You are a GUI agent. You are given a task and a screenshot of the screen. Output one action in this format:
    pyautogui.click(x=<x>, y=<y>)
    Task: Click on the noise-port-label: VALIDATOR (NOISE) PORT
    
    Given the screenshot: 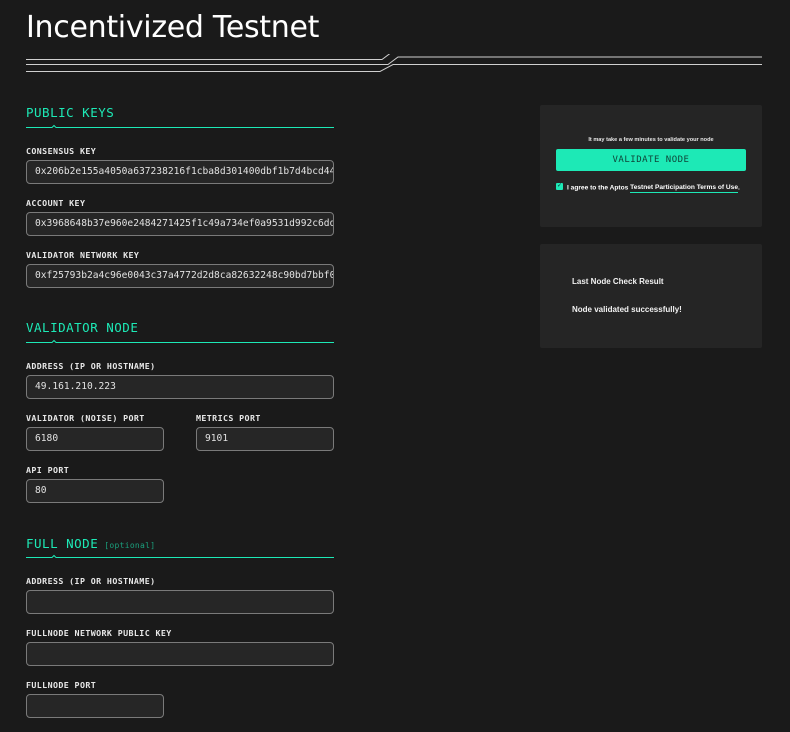 What is the action you would take?
    pyautogui.click(x=85, y=418)
    